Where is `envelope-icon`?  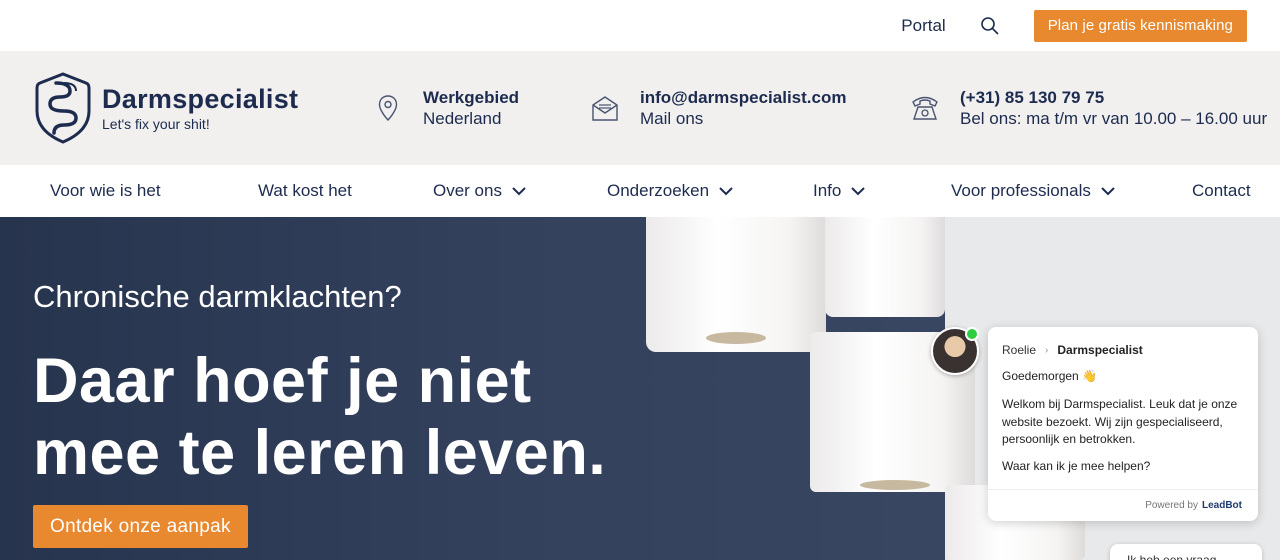
envelope-icon is located at coordinates (605, 108).